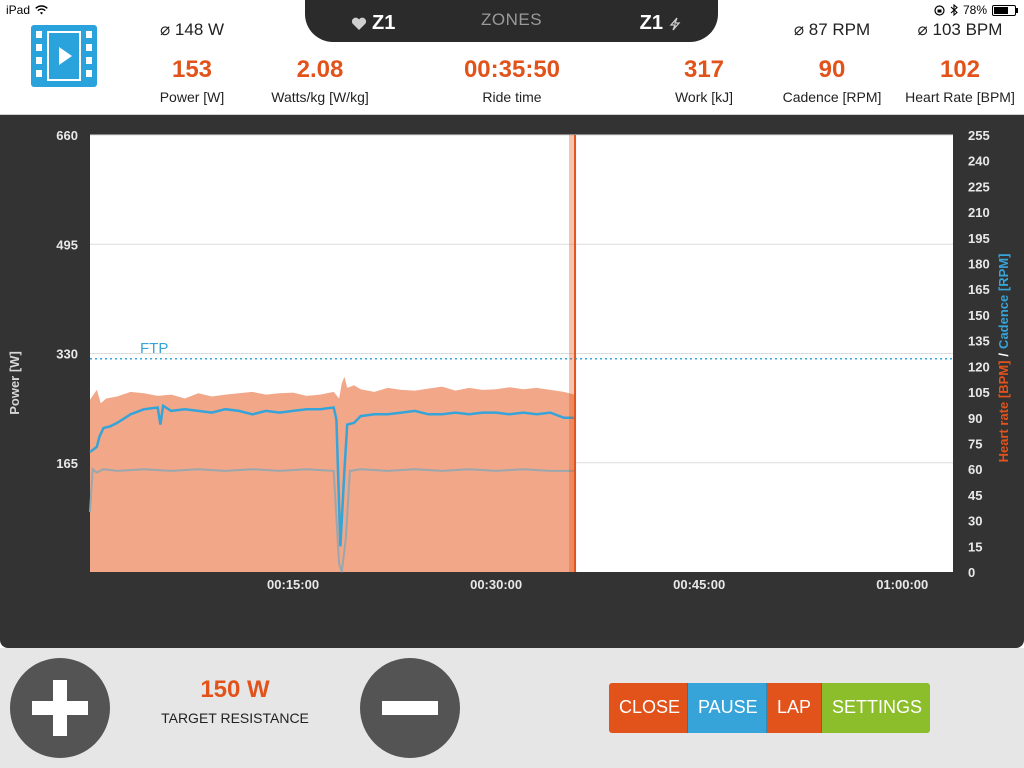 This screenshot has width=1024, height=768. What do you see at coordinates (192, 29) in the screenshot?
I see `power-average: ⌀ 148 W` at bounding box center [192, 29].